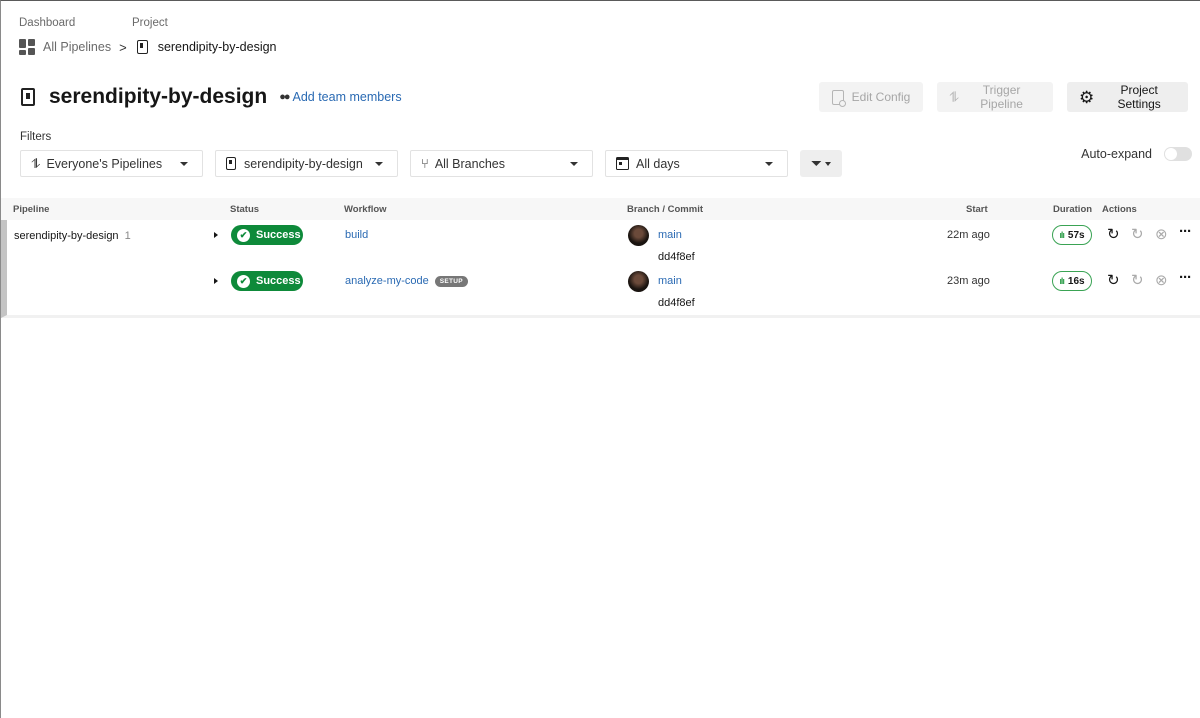 This screenshot has width=1200, height=718. What do you see at coordinates (469, 163) in the screenshot?
I see `branch-filter-value: All Branches` at bounding box center [469, 163].